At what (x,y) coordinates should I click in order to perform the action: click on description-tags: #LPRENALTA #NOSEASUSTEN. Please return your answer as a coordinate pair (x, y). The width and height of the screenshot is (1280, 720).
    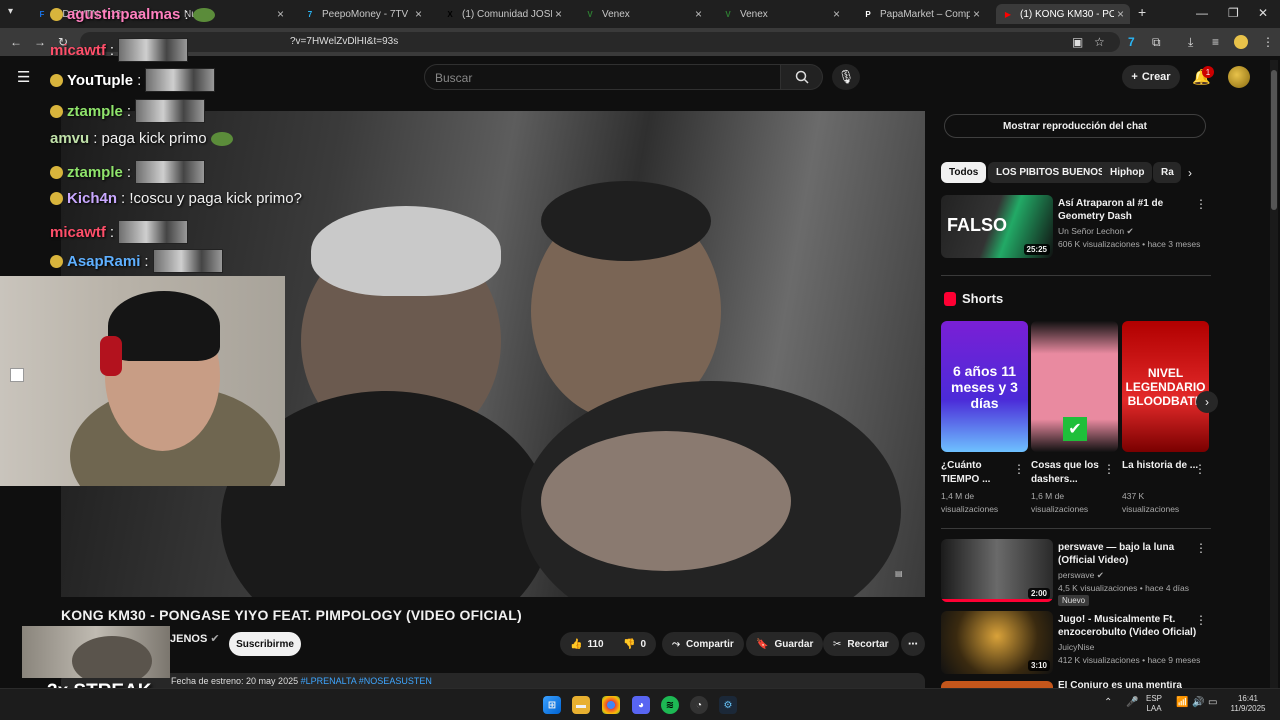
    Looking at the image, I should click on (366, 681).